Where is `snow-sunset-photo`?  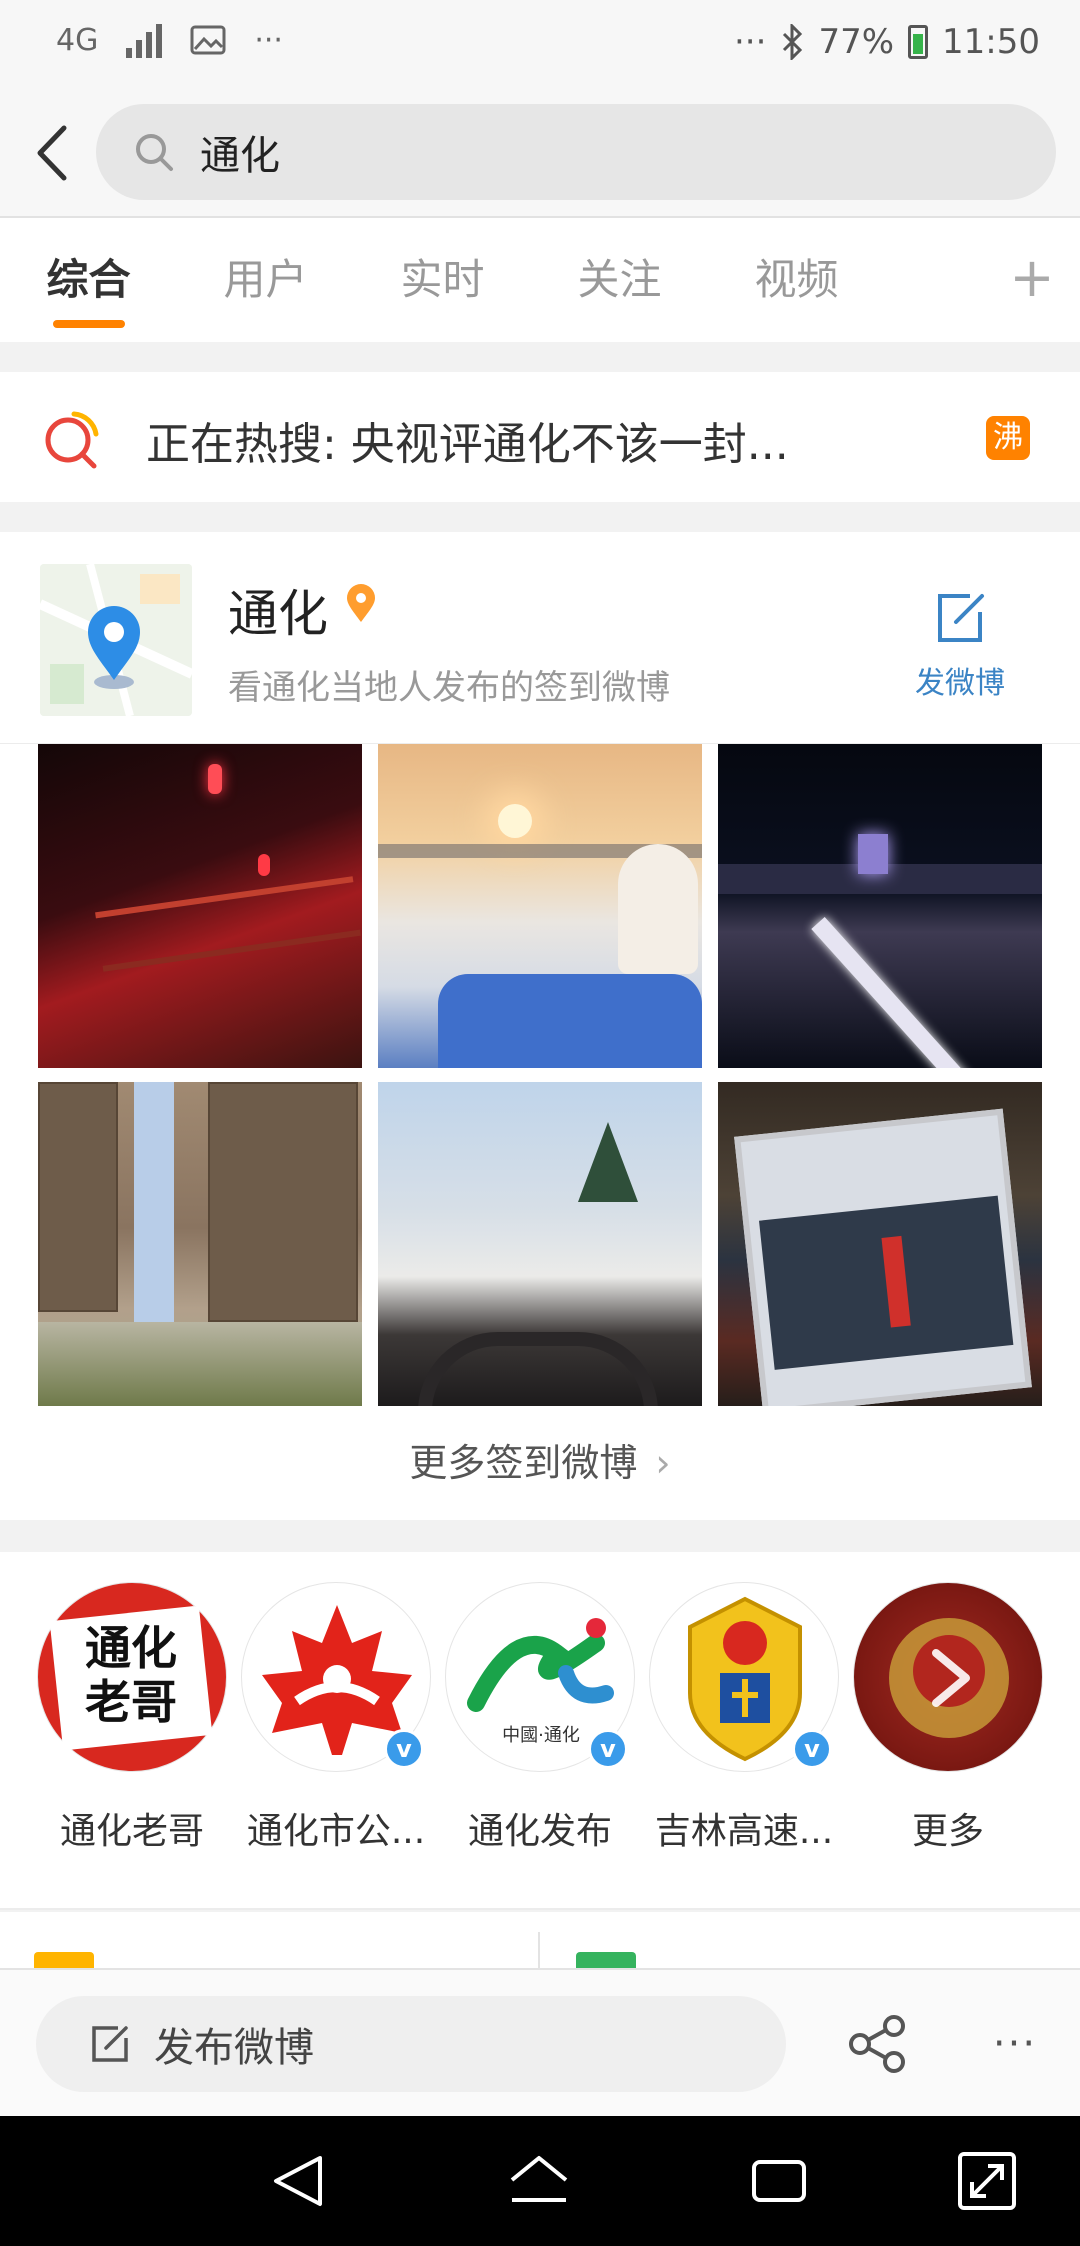
snow-sunset-photo is located at coordinates (540, 906).